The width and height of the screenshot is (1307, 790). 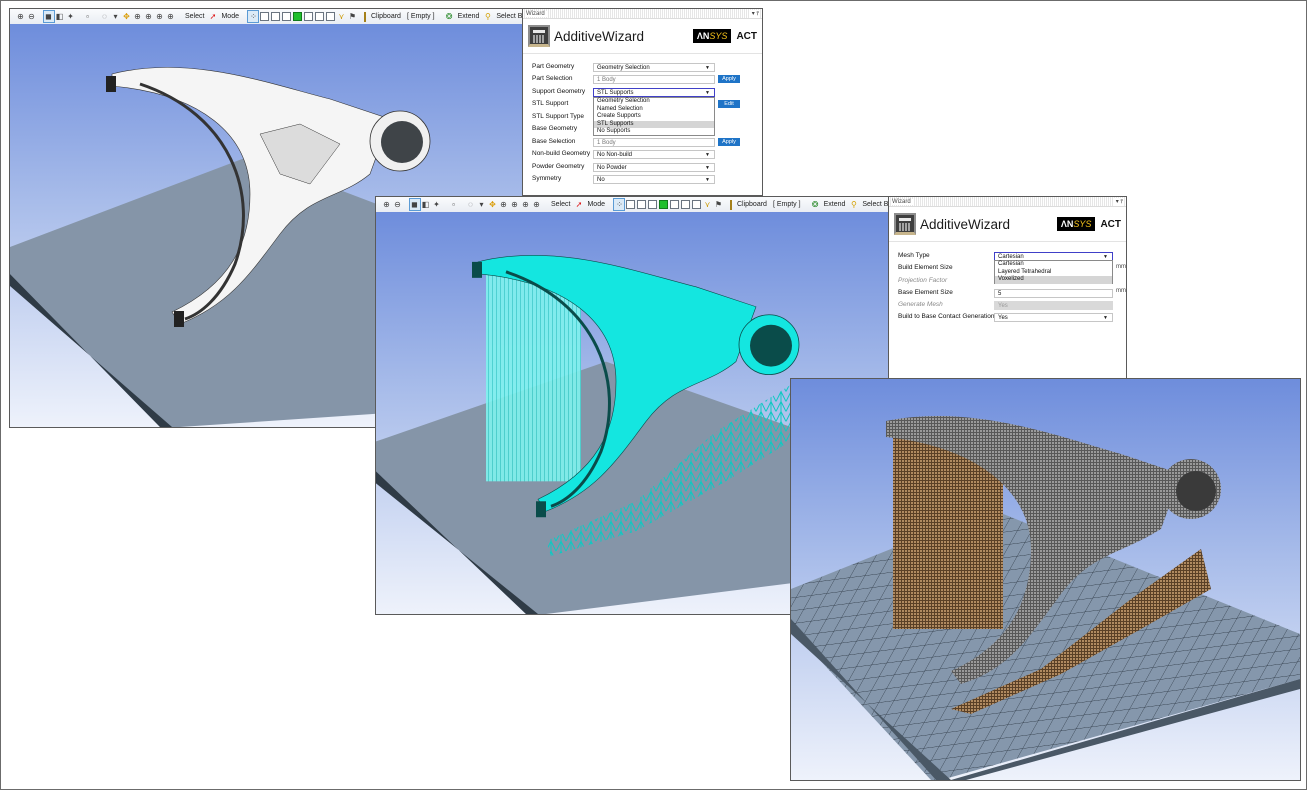 What do you see at coordinates (654, 79) in the screenshot?
I see `part-selection-field: 1 Body` at bounding box center [654, 79].